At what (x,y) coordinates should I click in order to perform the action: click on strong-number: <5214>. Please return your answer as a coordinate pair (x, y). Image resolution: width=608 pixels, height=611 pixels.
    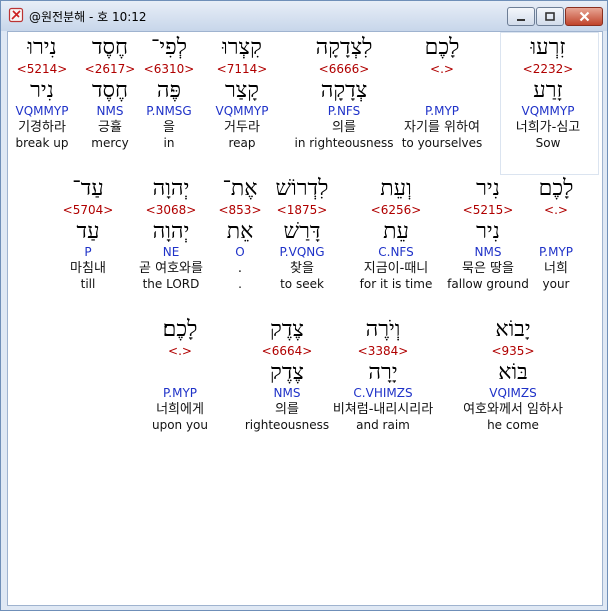
    Looking at the image, I should click on (52, 70).